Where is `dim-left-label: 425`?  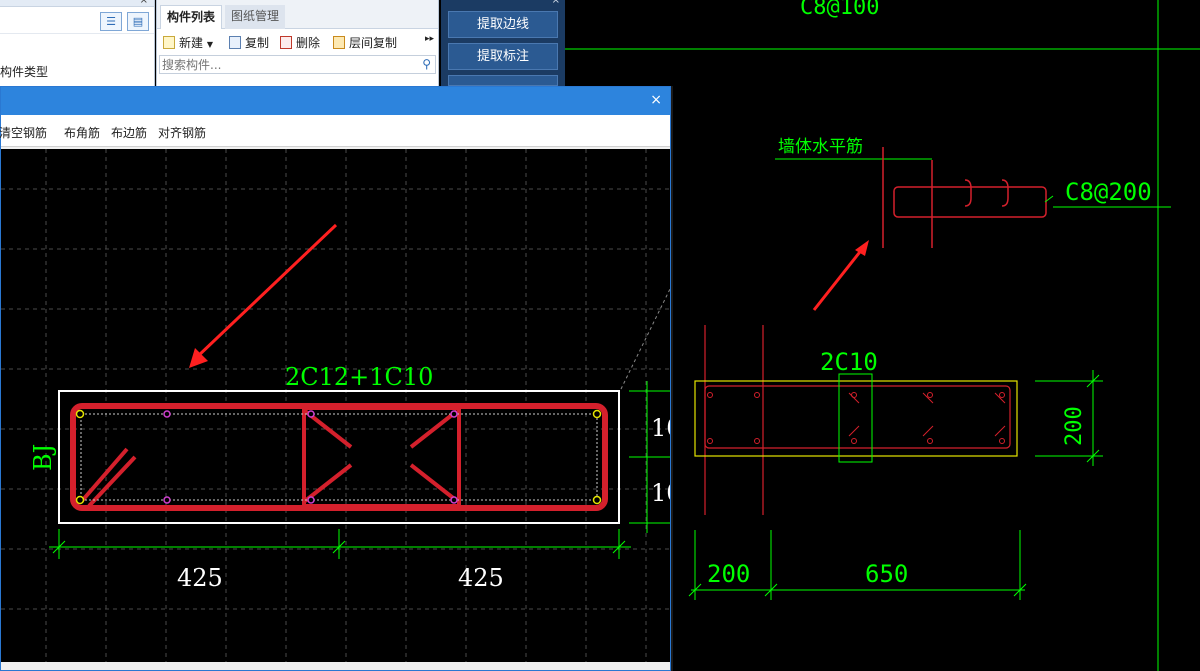 dim-left-label: 425 is located at coordinates (200, 578).